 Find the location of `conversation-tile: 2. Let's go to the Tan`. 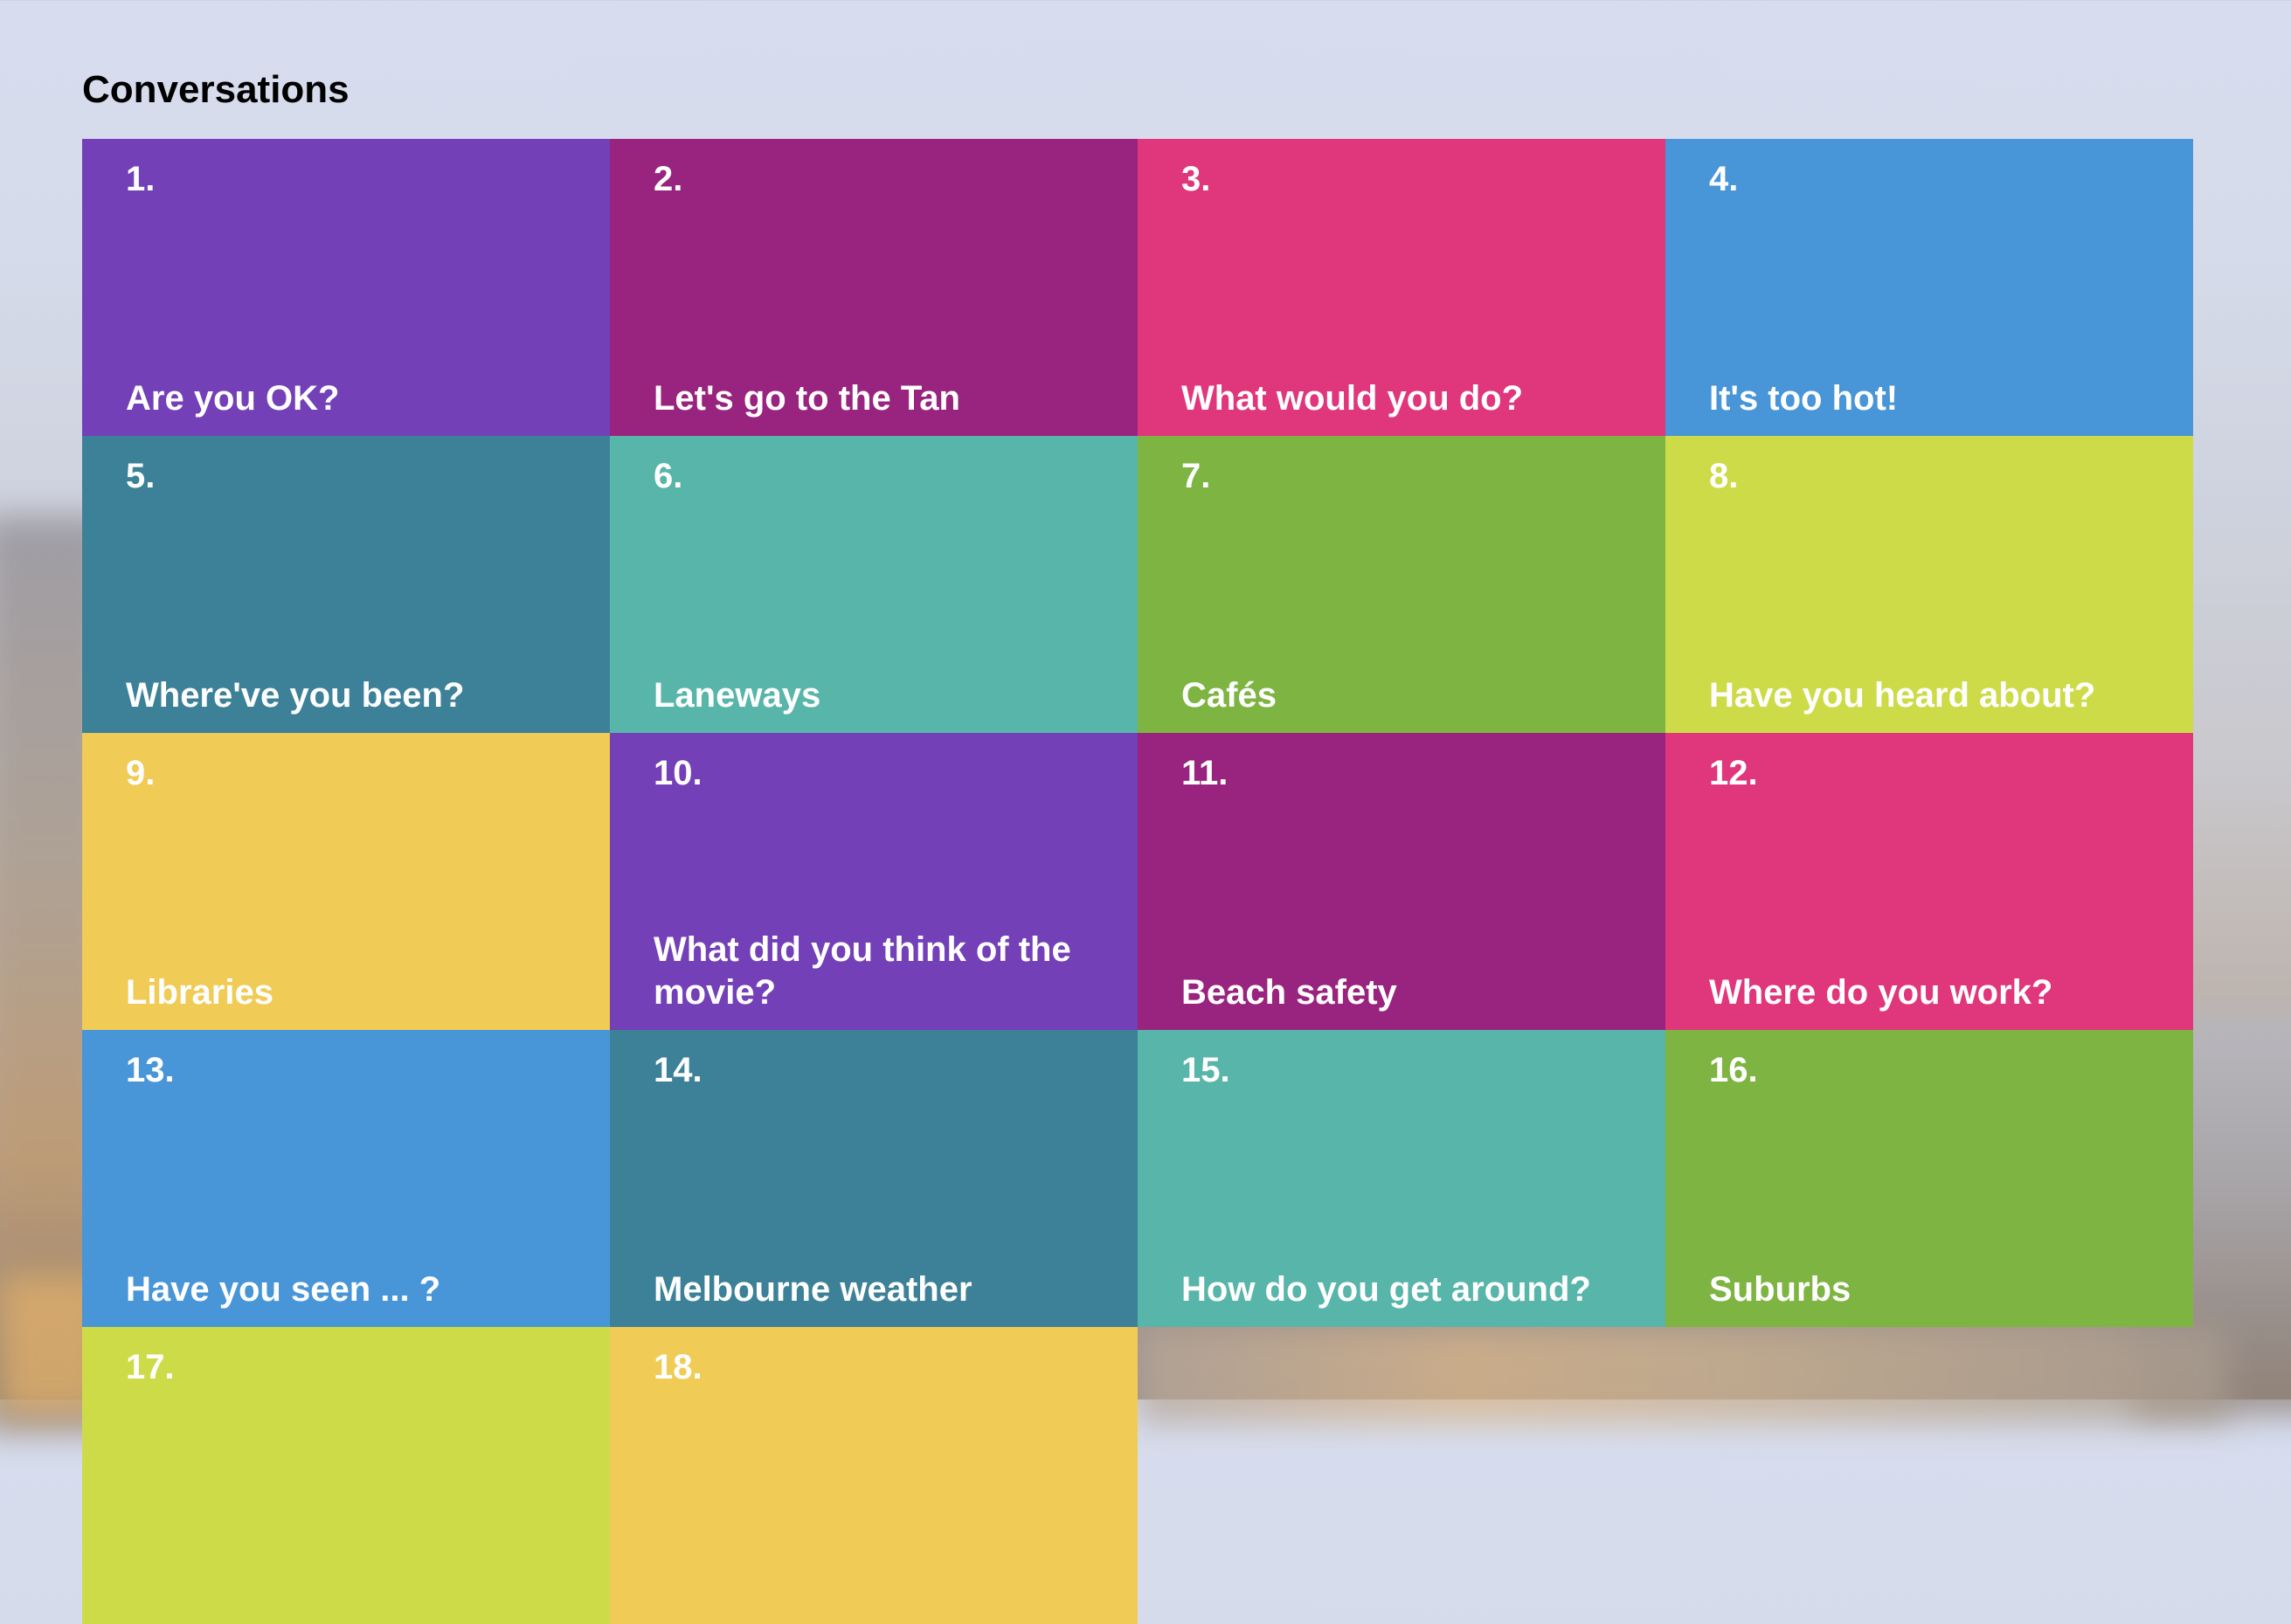

conversation-tile: 2. Let's go to the Tan is located at coordinates (874, 287).